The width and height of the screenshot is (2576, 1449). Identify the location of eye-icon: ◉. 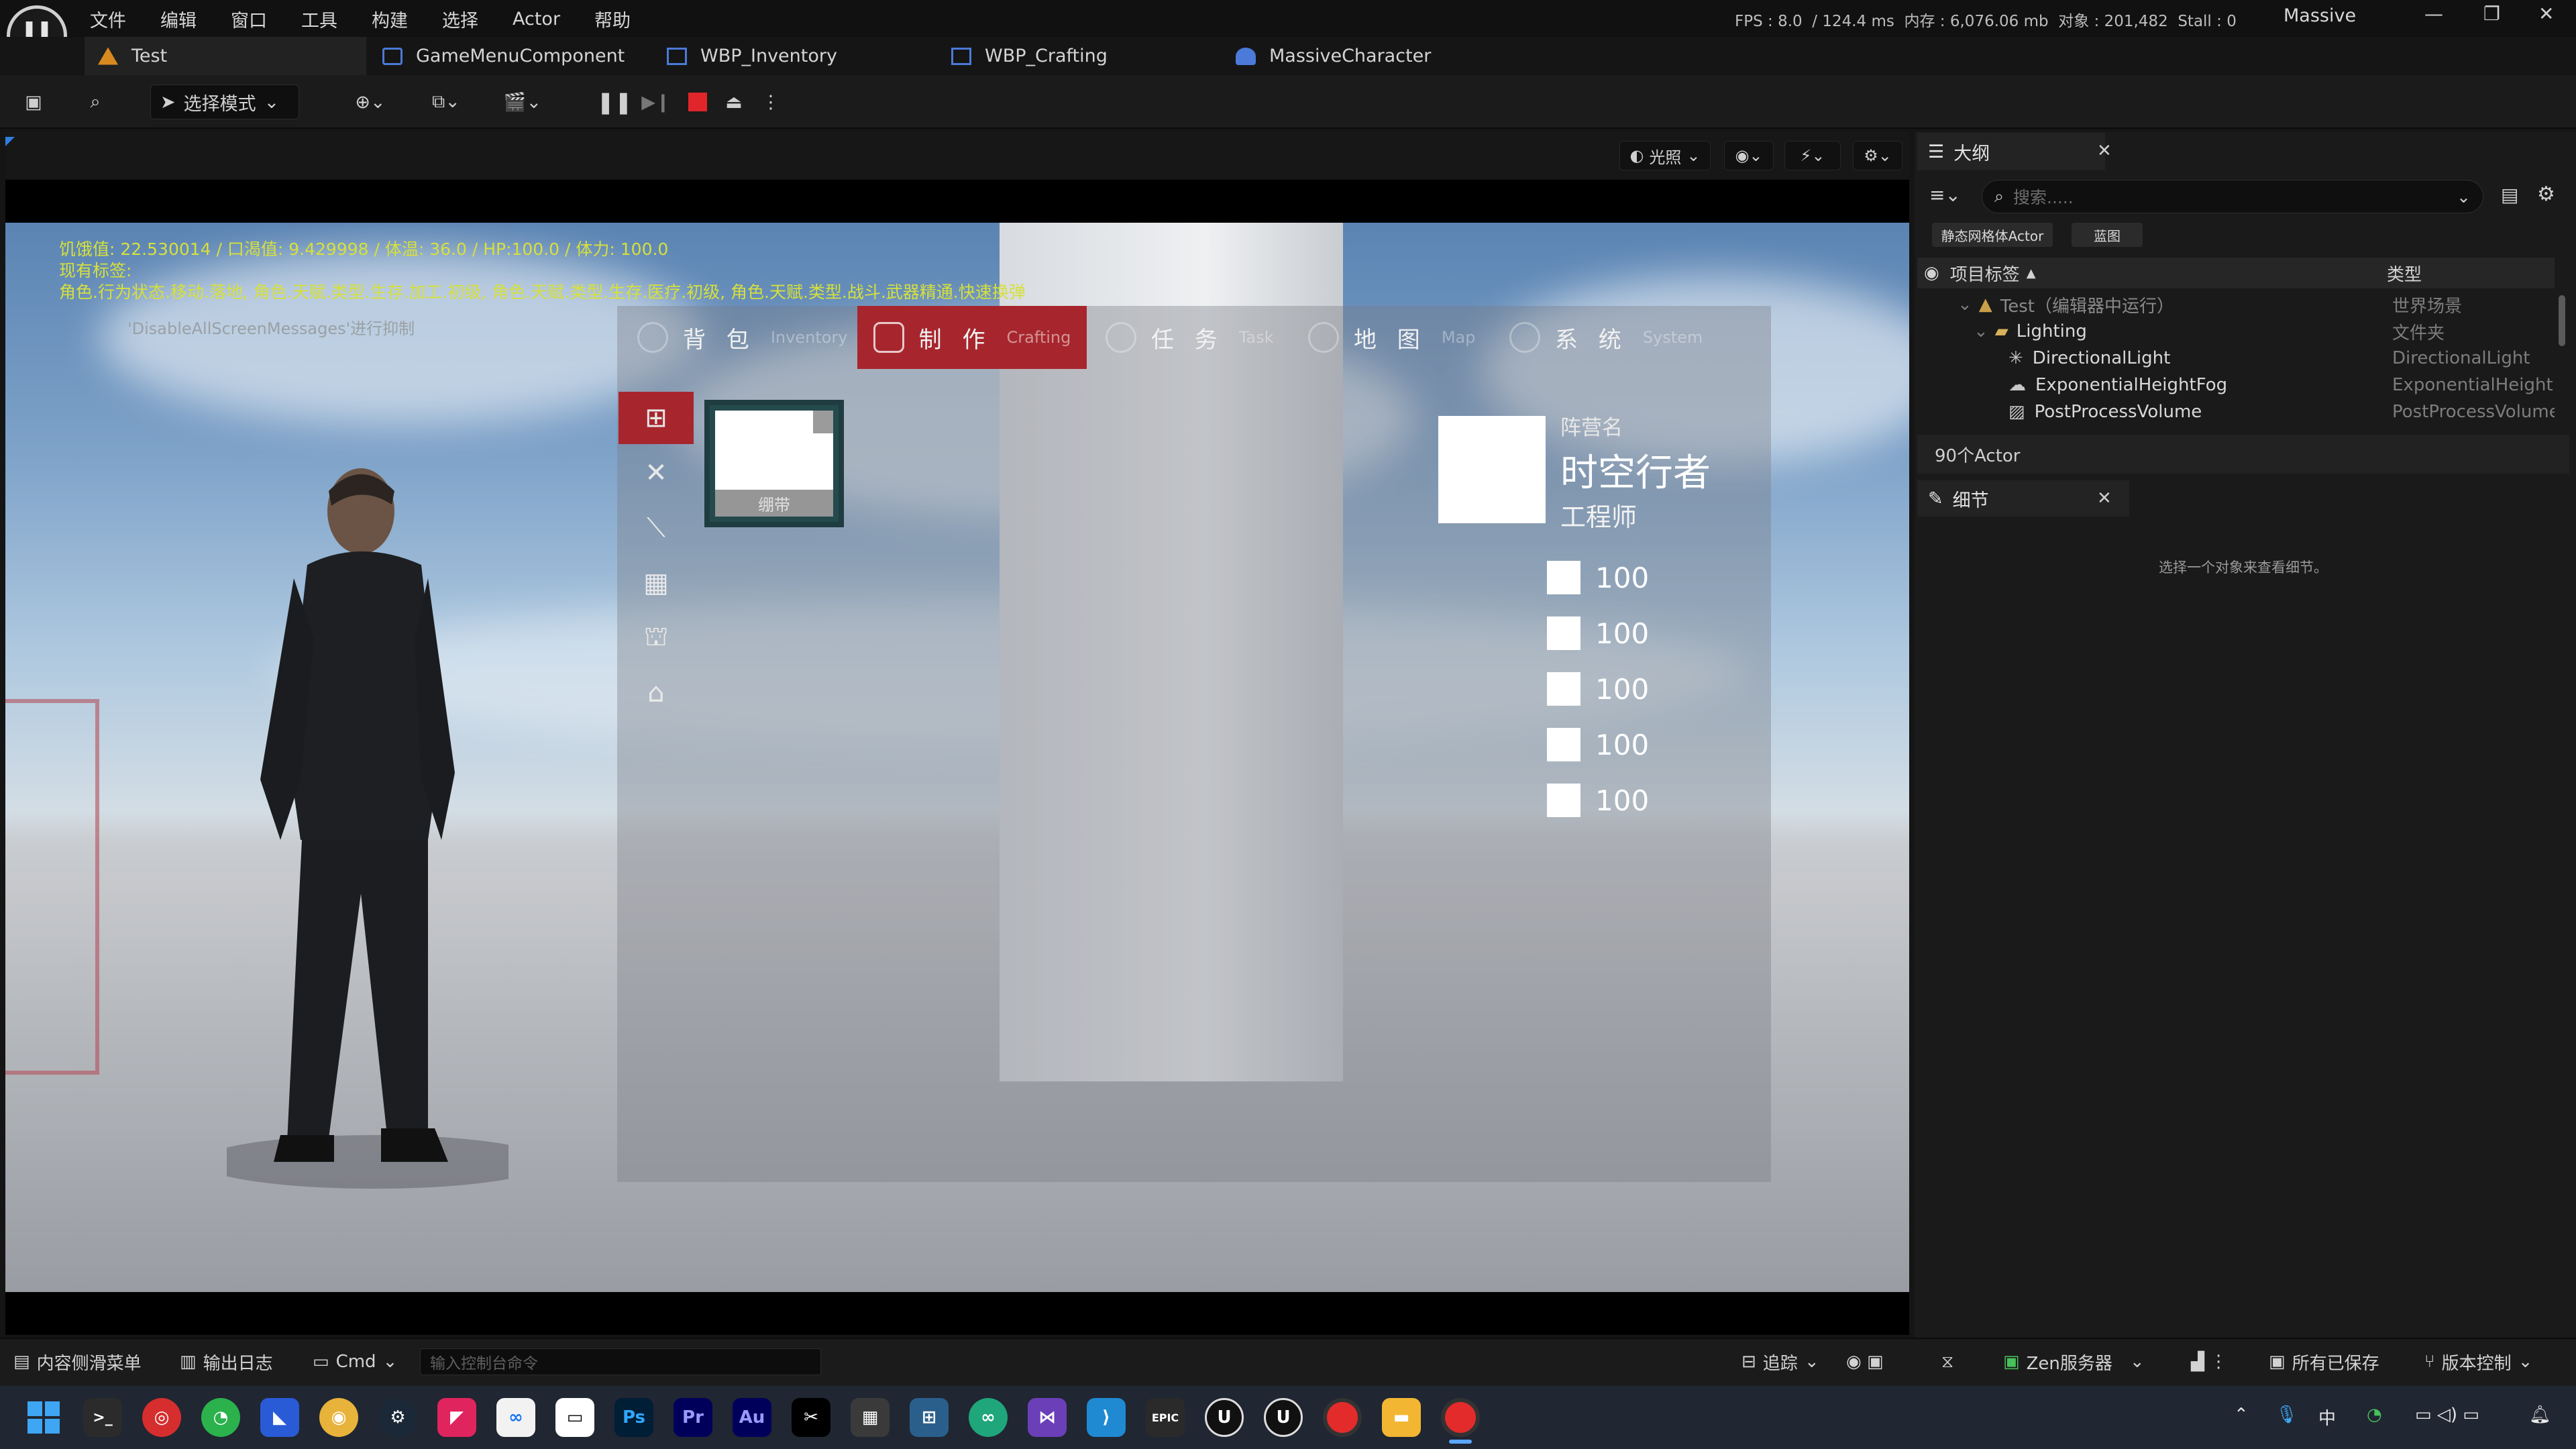
(1931, 273).